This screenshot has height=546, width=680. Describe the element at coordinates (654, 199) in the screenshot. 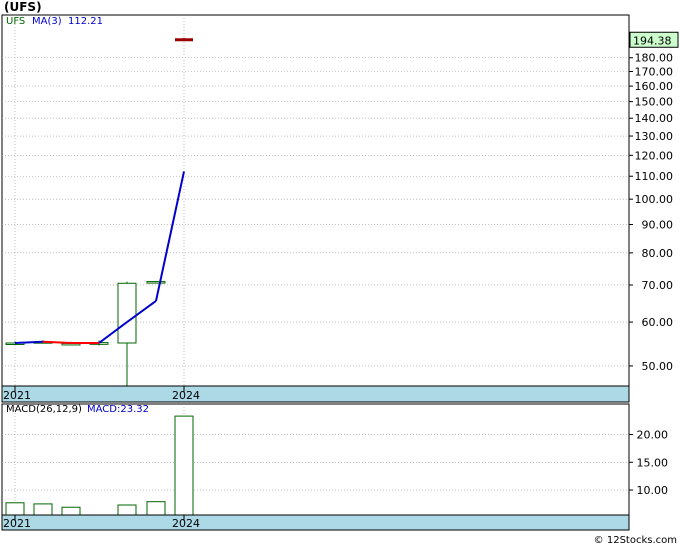

I see `price-tick-label: 100.00` at that location.